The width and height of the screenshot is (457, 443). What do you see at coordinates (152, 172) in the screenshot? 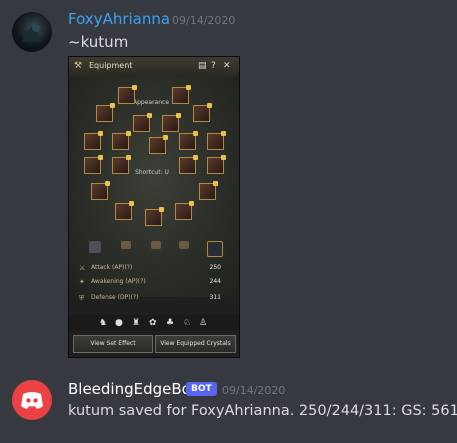
I see `shortcut-label: Shortcut: U` at bounding box center [152, 172].